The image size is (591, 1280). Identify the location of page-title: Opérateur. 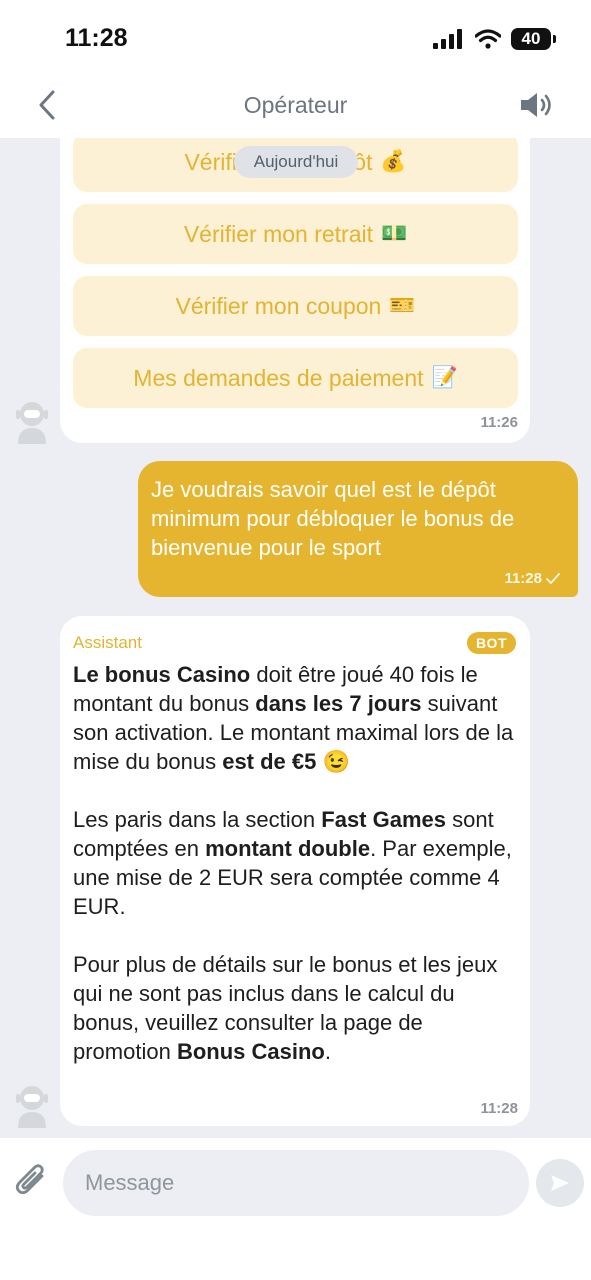
(295, 105).